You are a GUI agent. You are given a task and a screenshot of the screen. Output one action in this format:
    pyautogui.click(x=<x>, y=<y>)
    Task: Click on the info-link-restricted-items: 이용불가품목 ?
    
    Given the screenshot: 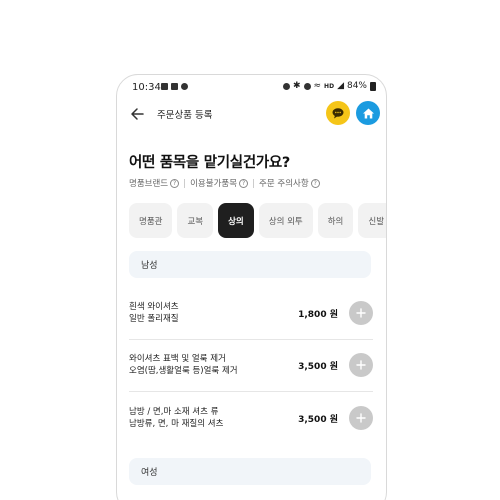 What is the action you would take?
    pyautogui.click(x=219, y=183)
    